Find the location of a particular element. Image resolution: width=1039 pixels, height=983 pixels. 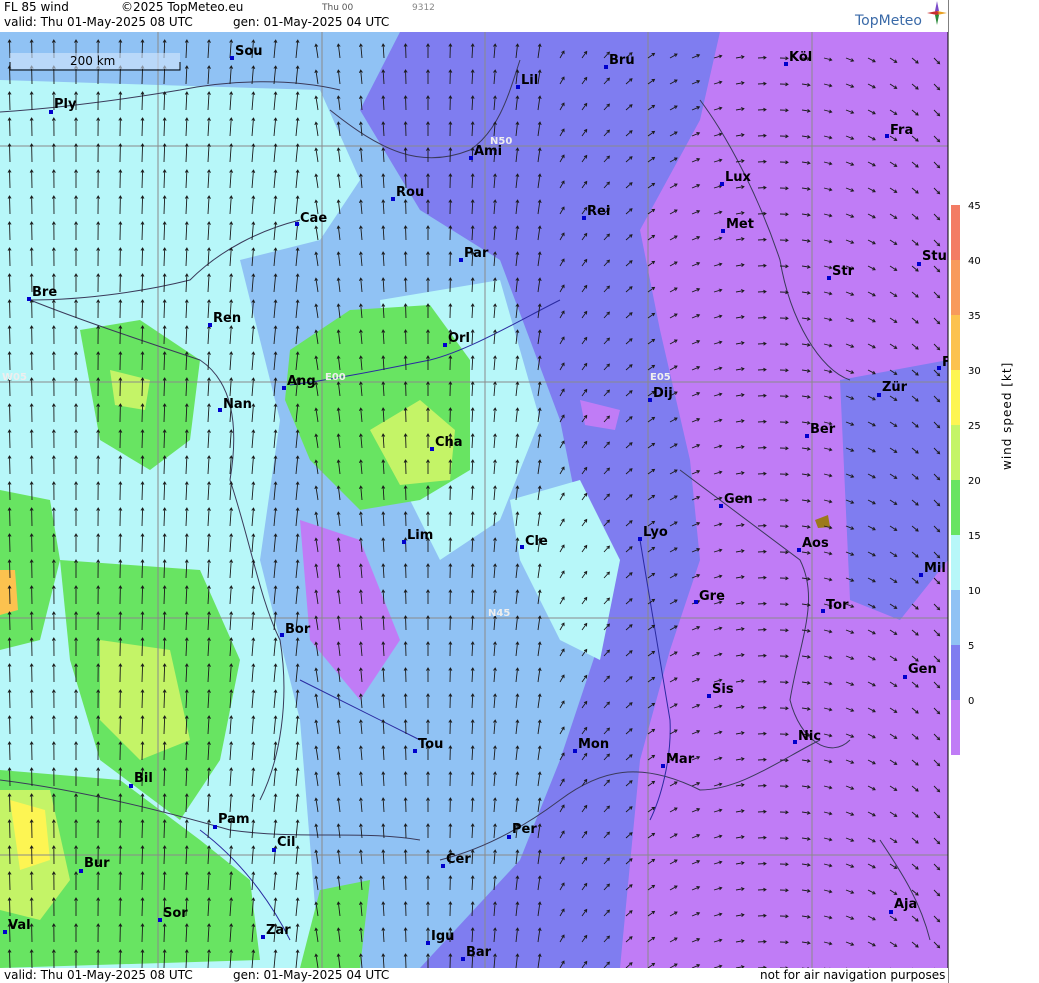

footer-gen-time: gen: 01-May-2025 04 UTC is located at coordinates (311, 975).